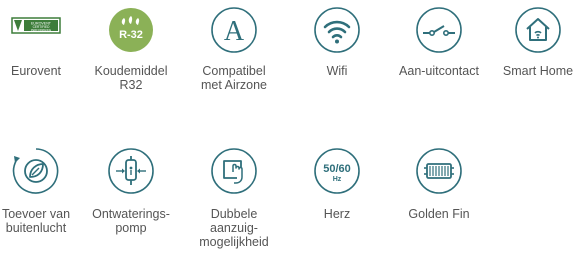  I want to click on label-line: Golden Fin, so click(439, 214).